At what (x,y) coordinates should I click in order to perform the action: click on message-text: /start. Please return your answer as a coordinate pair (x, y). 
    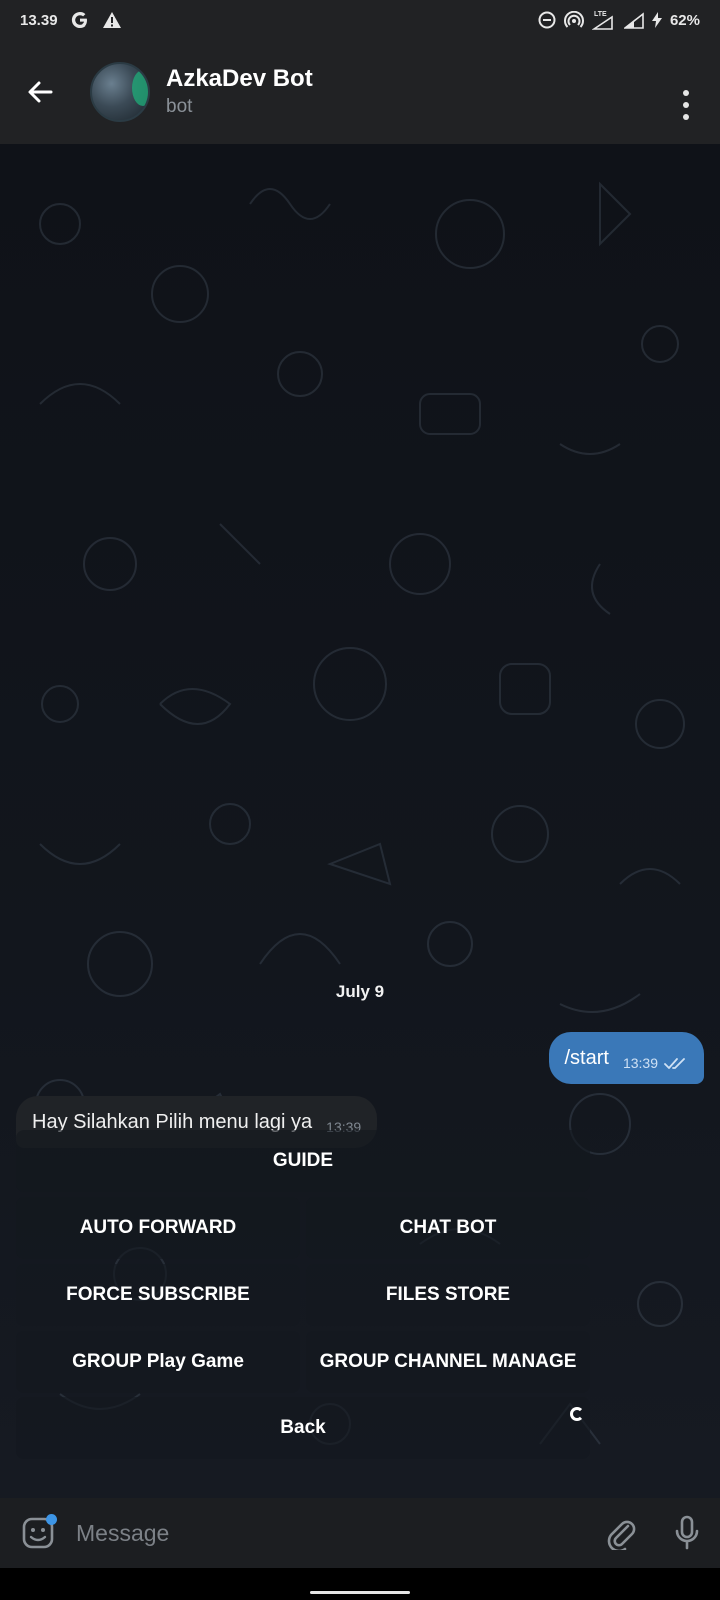
    Looking at the image, I should click on (586, 1057).